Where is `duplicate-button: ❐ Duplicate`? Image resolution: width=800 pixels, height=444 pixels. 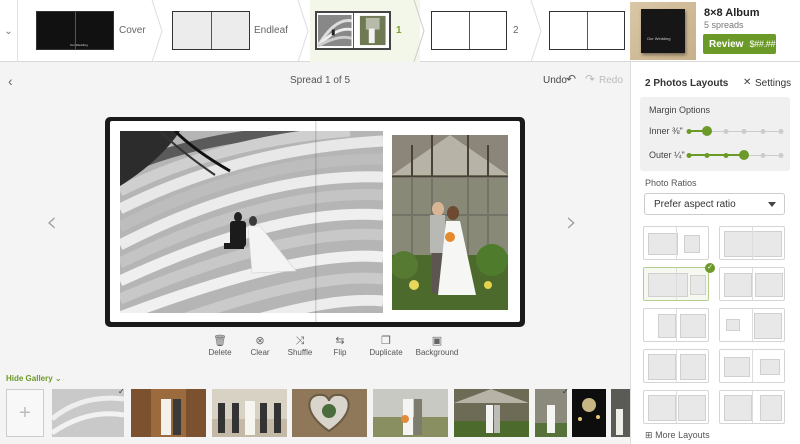
duplicate-button: ❐ Duplicate is located at coordinates (386, 345).